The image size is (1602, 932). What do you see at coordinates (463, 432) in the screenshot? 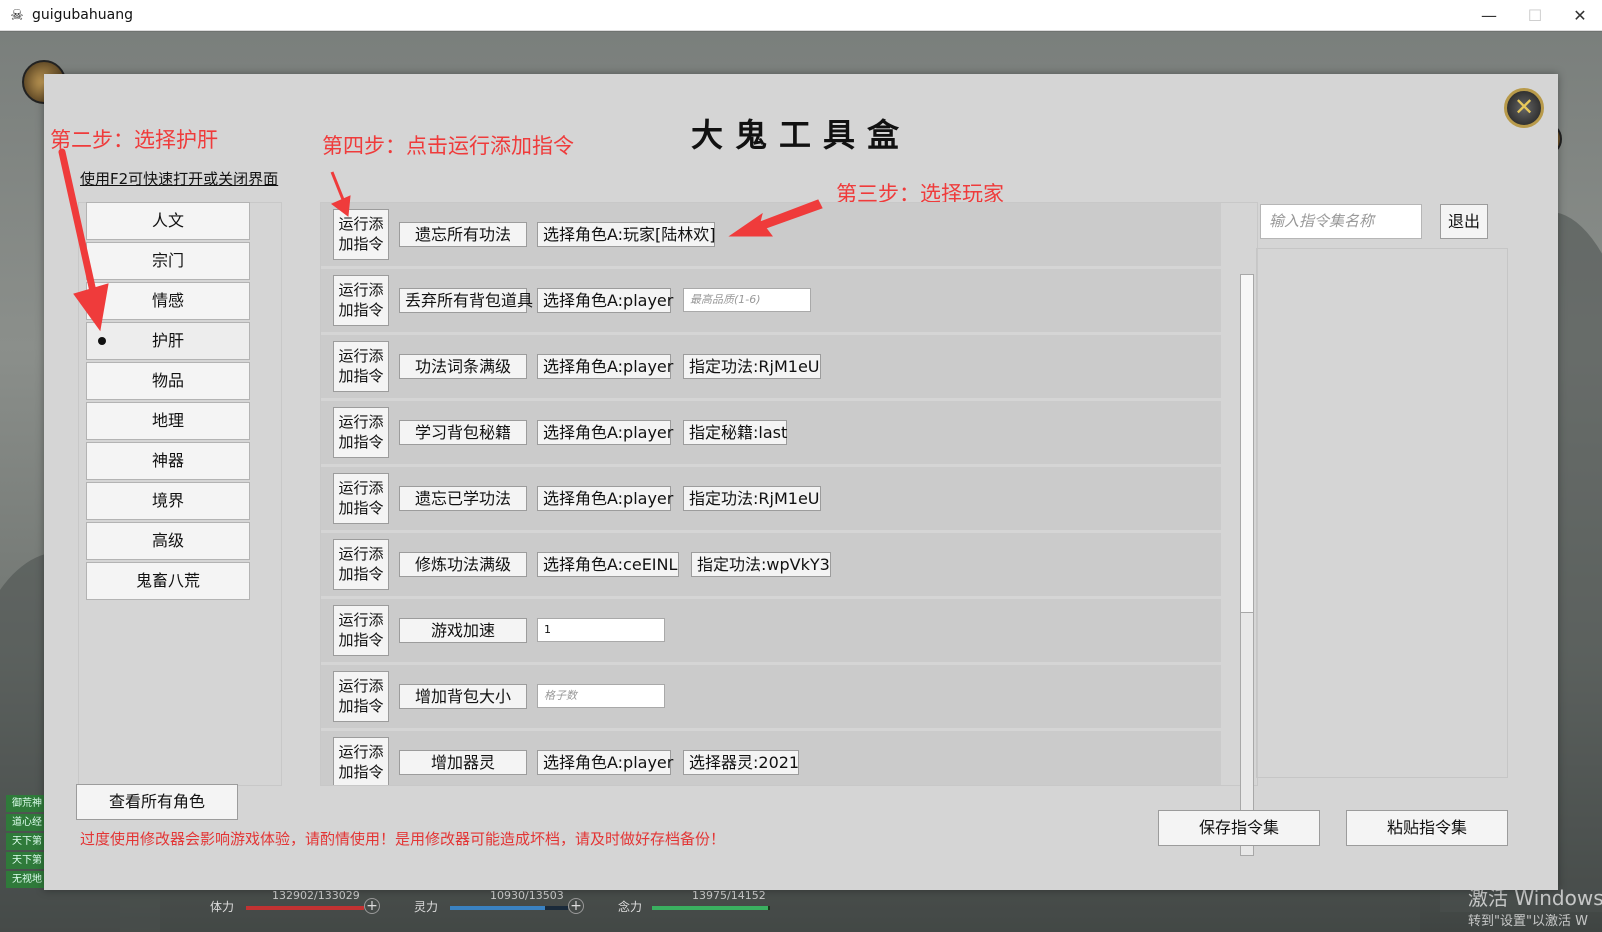
I see `command-name-button: 学习背包秘籍` at bounding box center [463, 432].